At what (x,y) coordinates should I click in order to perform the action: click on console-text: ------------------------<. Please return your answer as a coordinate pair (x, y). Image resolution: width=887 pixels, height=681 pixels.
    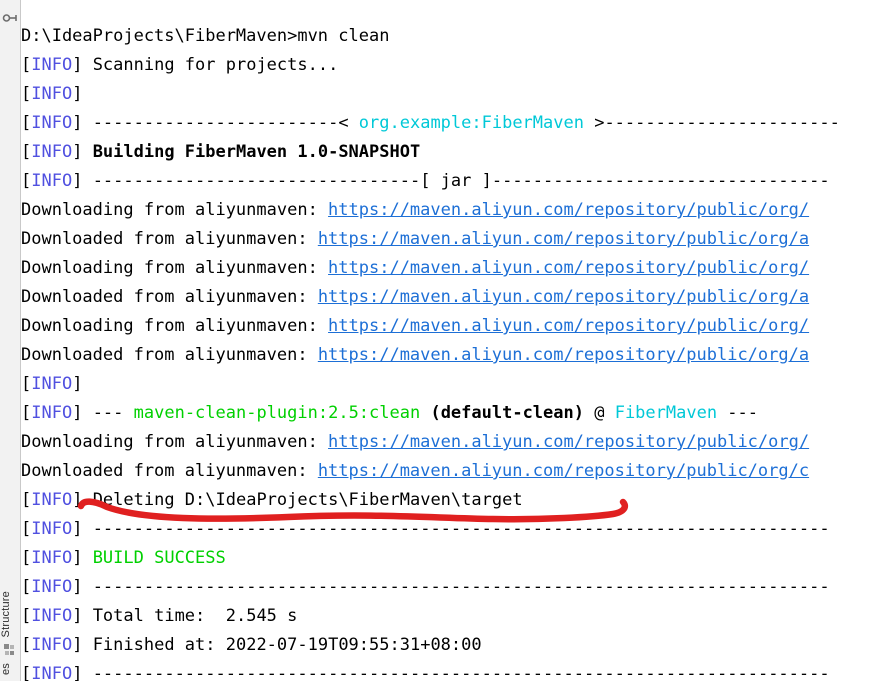
    Looking at the image, I should click on (225, 123).